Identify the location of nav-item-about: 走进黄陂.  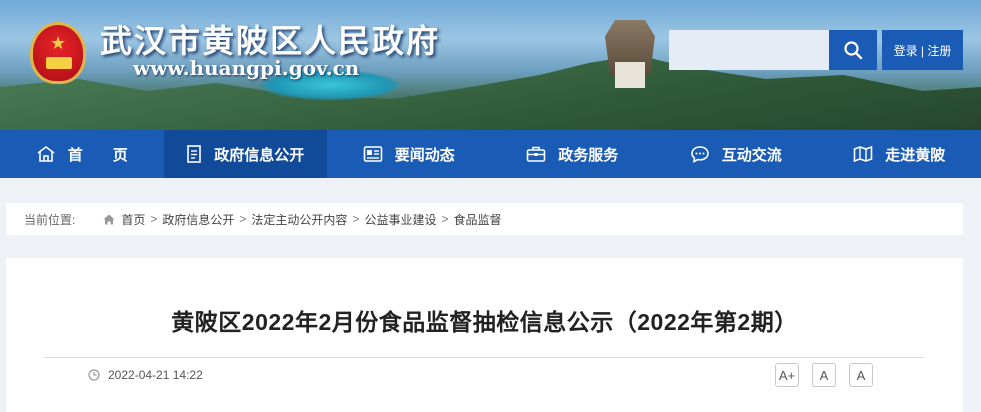
(899, 154).